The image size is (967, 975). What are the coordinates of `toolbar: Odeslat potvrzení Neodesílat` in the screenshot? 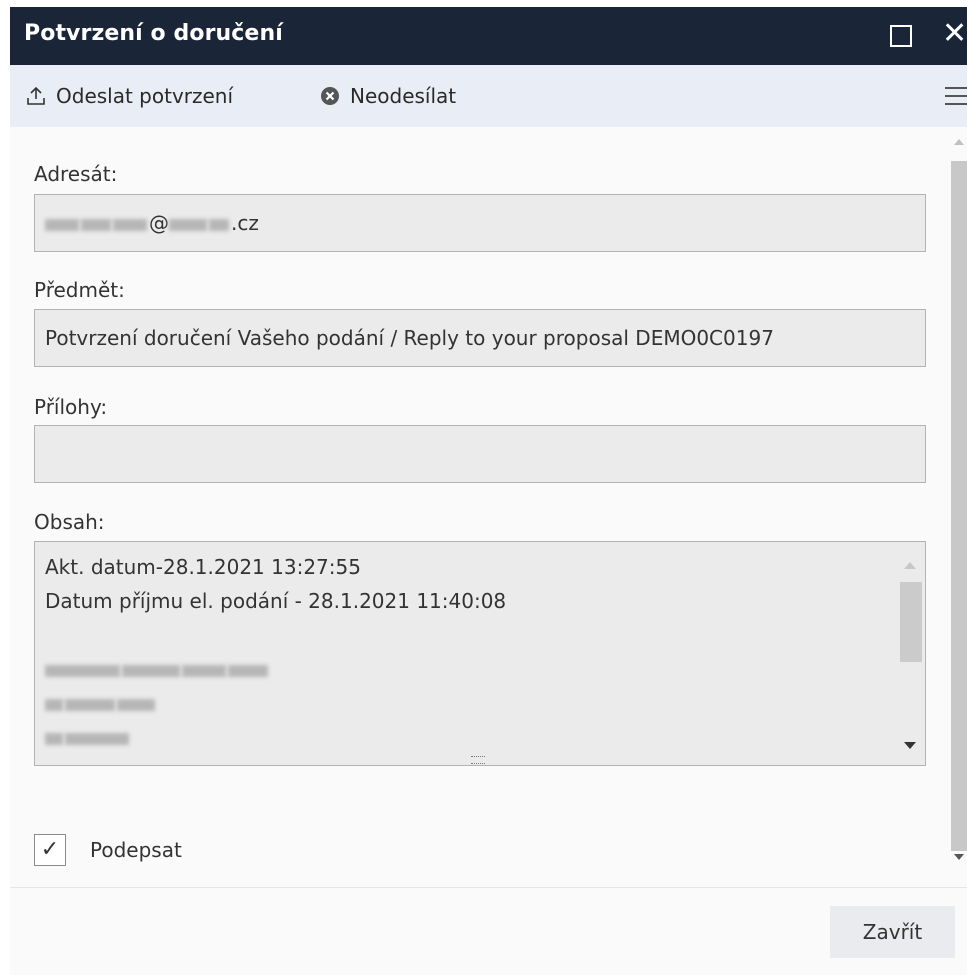 It's located at (488, 96).